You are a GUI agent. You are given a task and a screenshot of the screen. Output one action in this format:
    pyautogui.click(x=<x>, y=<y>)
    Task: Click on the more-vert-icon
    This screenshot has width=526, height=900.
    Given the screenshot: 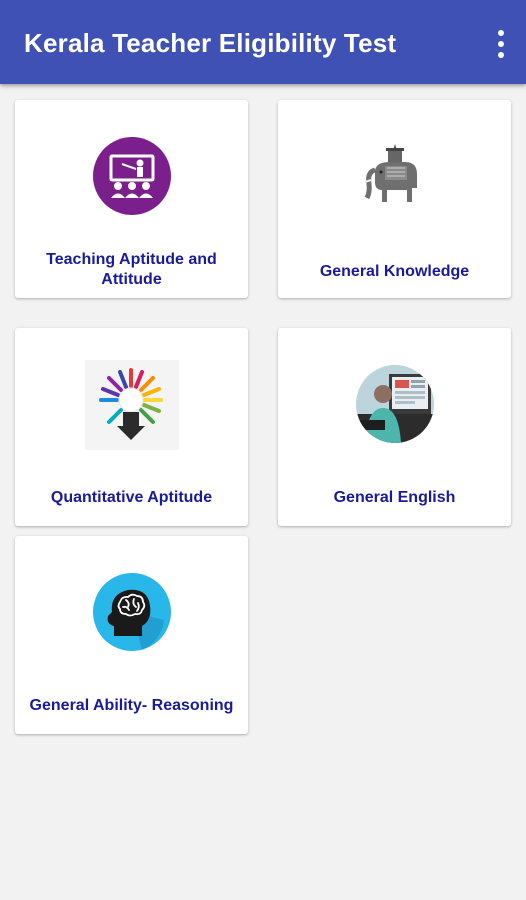 What is the action you would take?
    pyautogui.click(x=501, y=44)
    